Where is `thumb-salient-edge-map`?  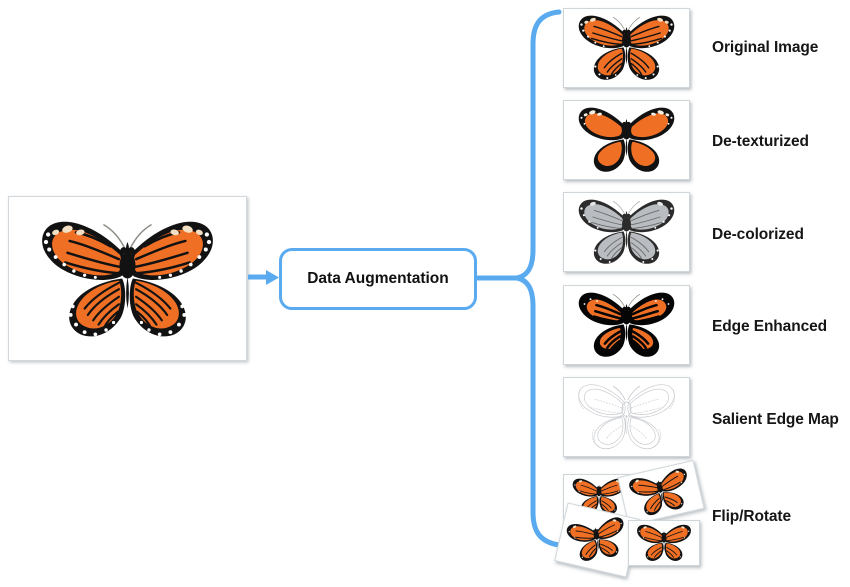
thumb-salient-edge-map is located at coordinates (626, 417).